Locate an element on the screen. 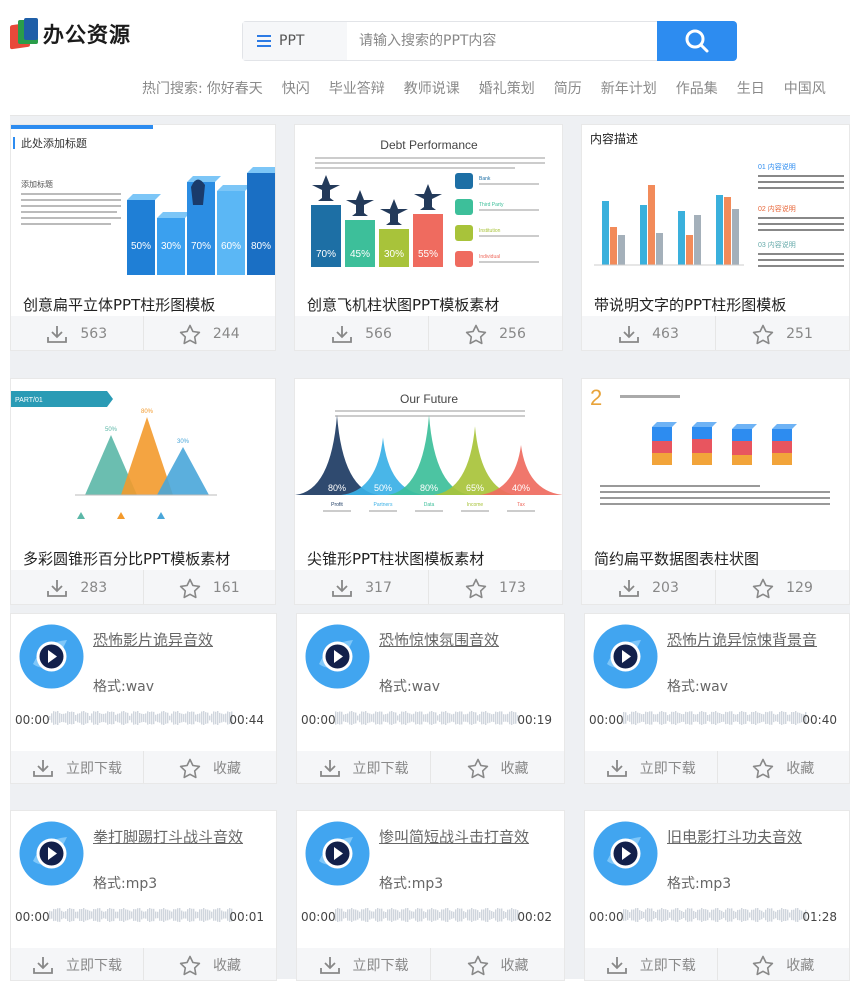 This screenshot has height=989, width=860. download-count: 566 is located at coordinates (361, 333).